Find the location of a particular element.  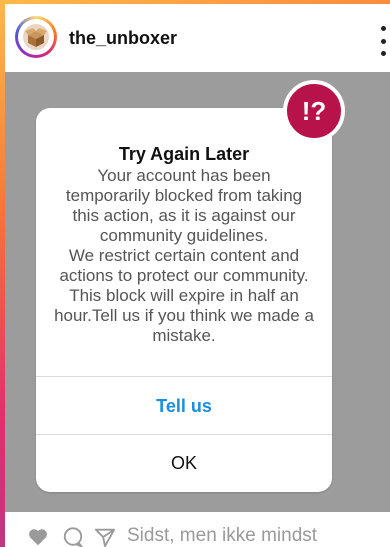

share-icon is located at coordinates (105, 536).